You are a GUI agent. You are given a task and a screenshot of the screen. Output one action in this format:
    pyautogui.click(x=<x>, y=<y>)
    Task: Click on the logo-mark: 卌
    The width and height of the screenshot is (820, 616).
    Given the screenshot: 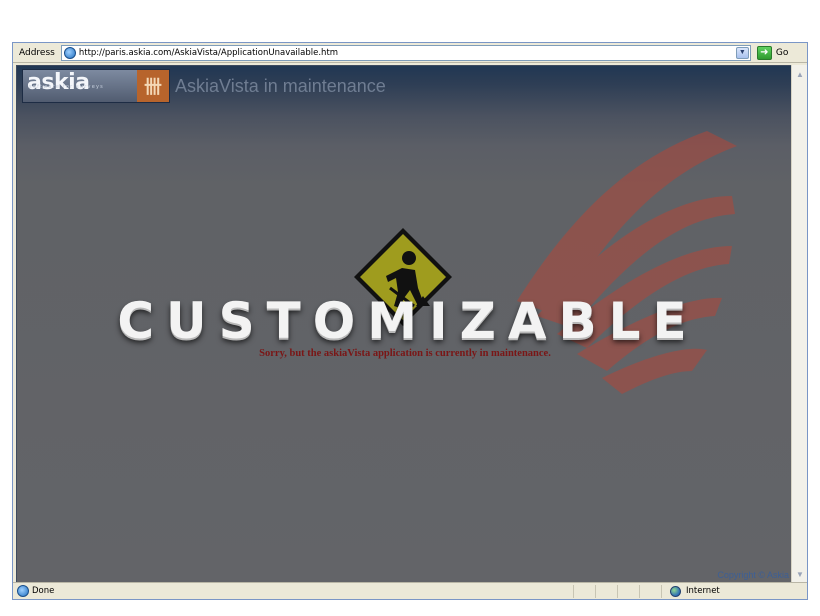 What is the action you would take?
    pyautogui.click(x=153, y=86)
    